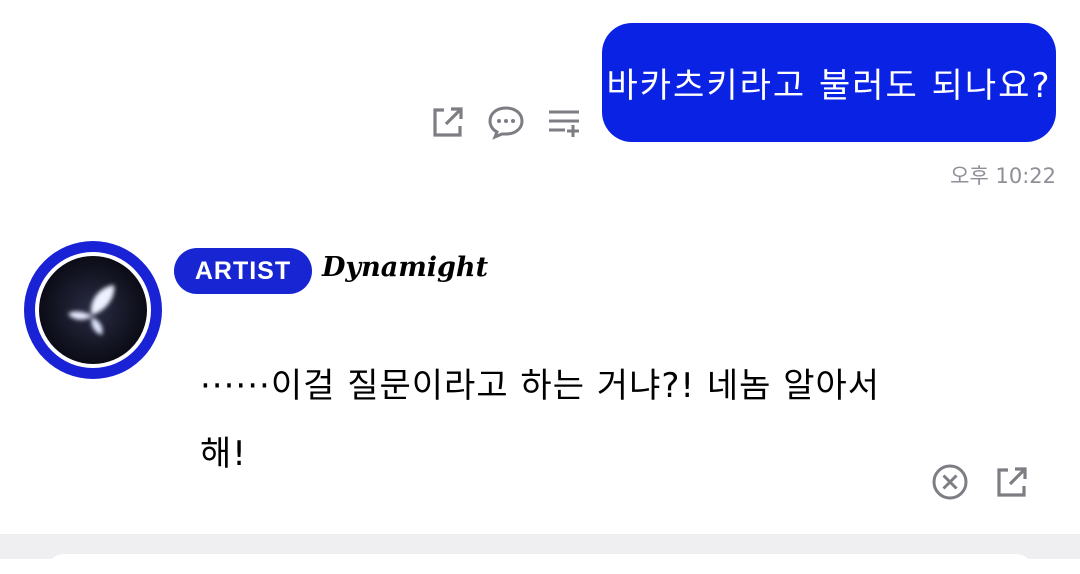 The width and height of the screenshot is (1080, 574). I want to click on bottom-bar, so click(540, 554).